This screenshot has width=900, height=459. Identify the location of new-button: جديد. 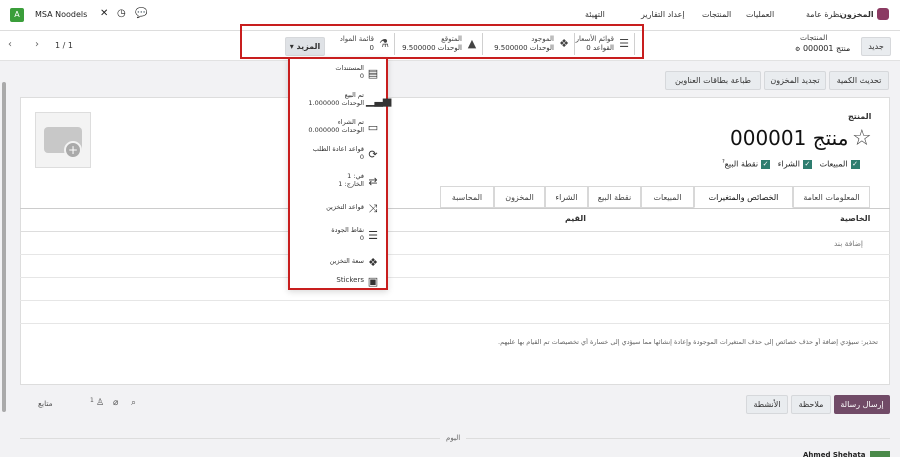
(876, 46).